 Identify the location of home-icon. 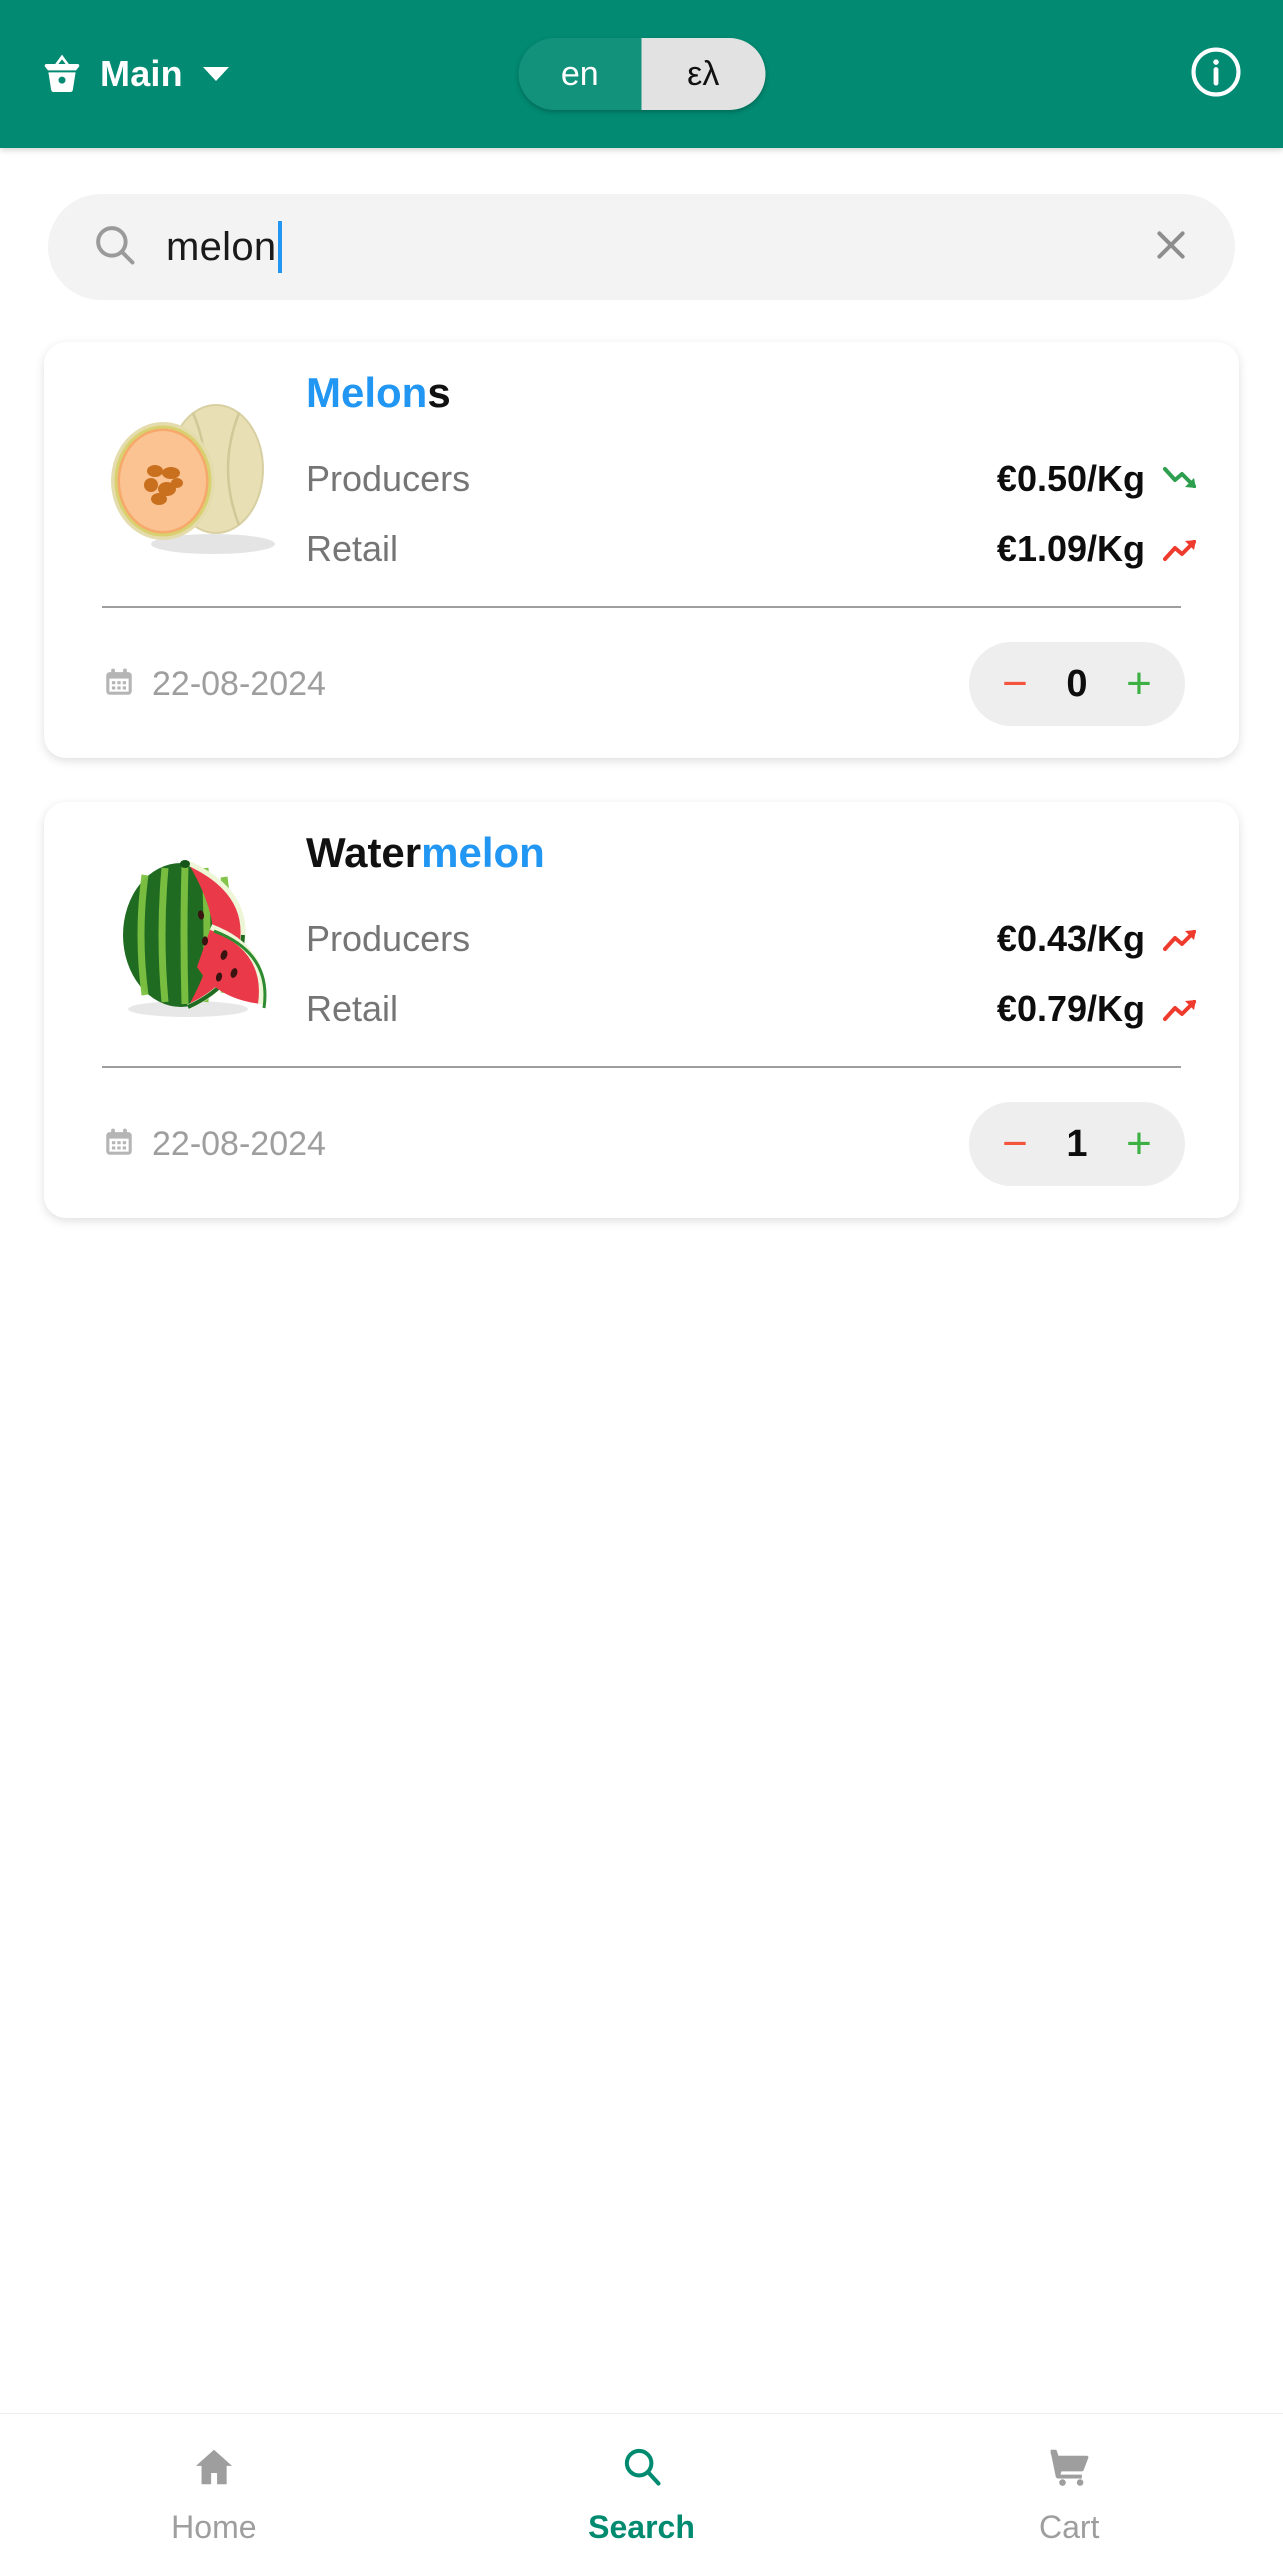
(214, 2469).